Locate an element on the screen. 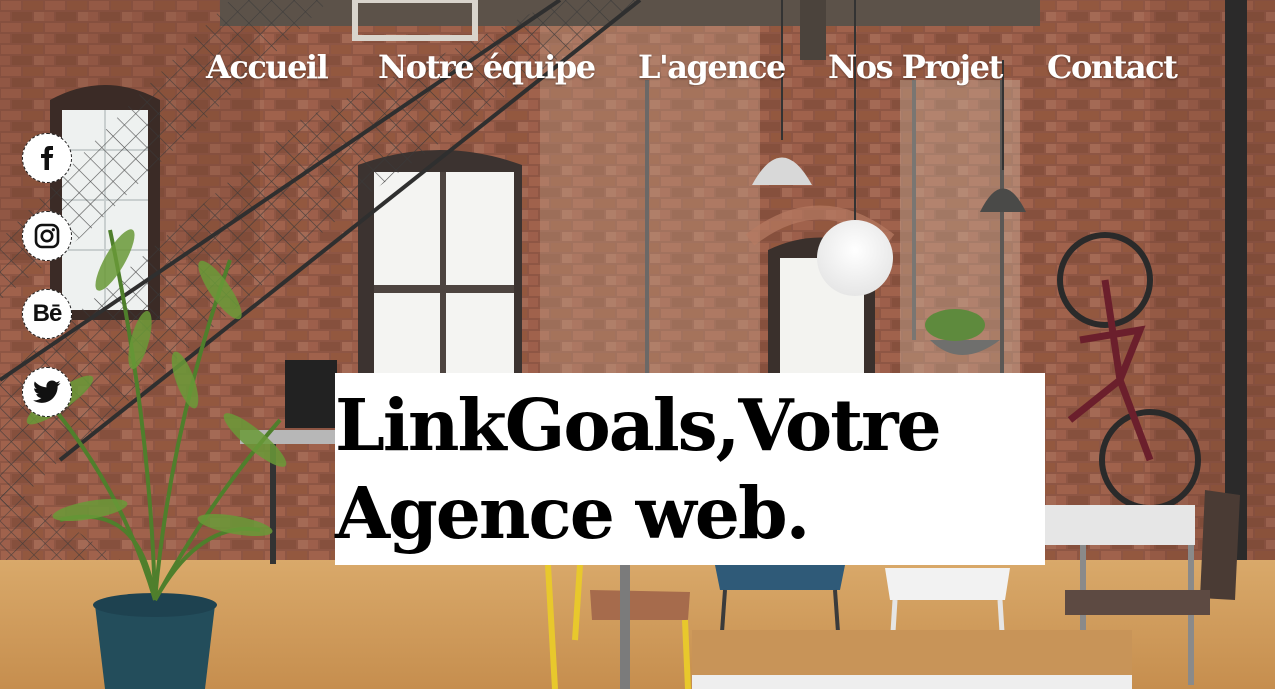 This screenshot has width=1275, height=689. nav-item-agence: L'agence is located at coordinates (712, 67).